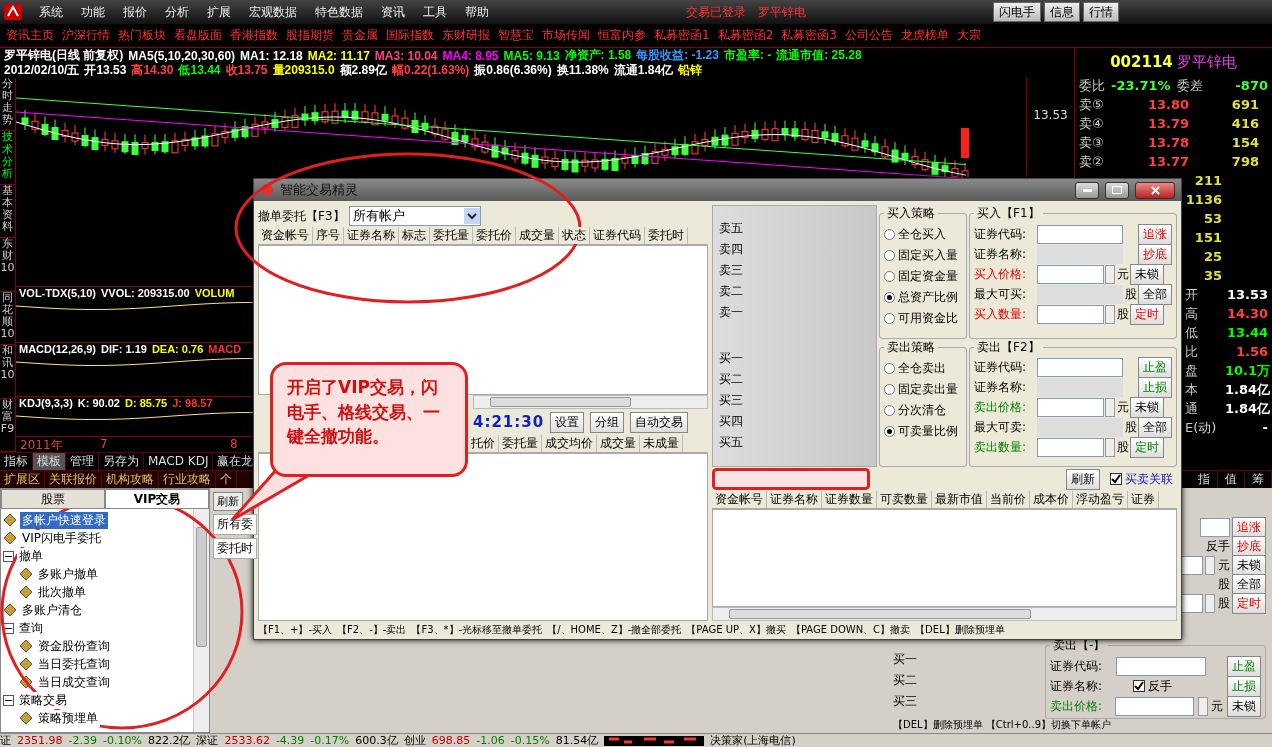 This screenshot has height=747, width=1272. I want to click on nav-link: 国际指数, so click(410, 35).